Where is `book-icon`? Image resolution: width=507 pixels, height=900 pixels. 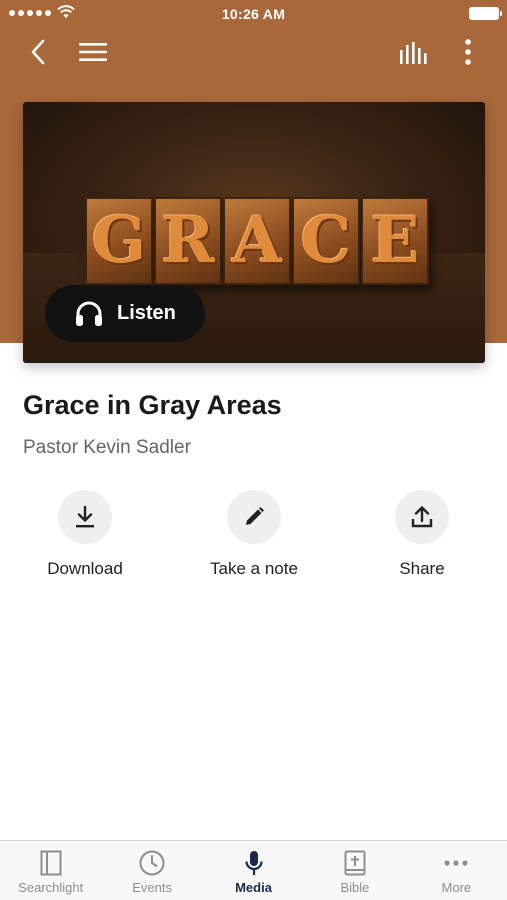 book-icon is located at coordinates (51, 863).